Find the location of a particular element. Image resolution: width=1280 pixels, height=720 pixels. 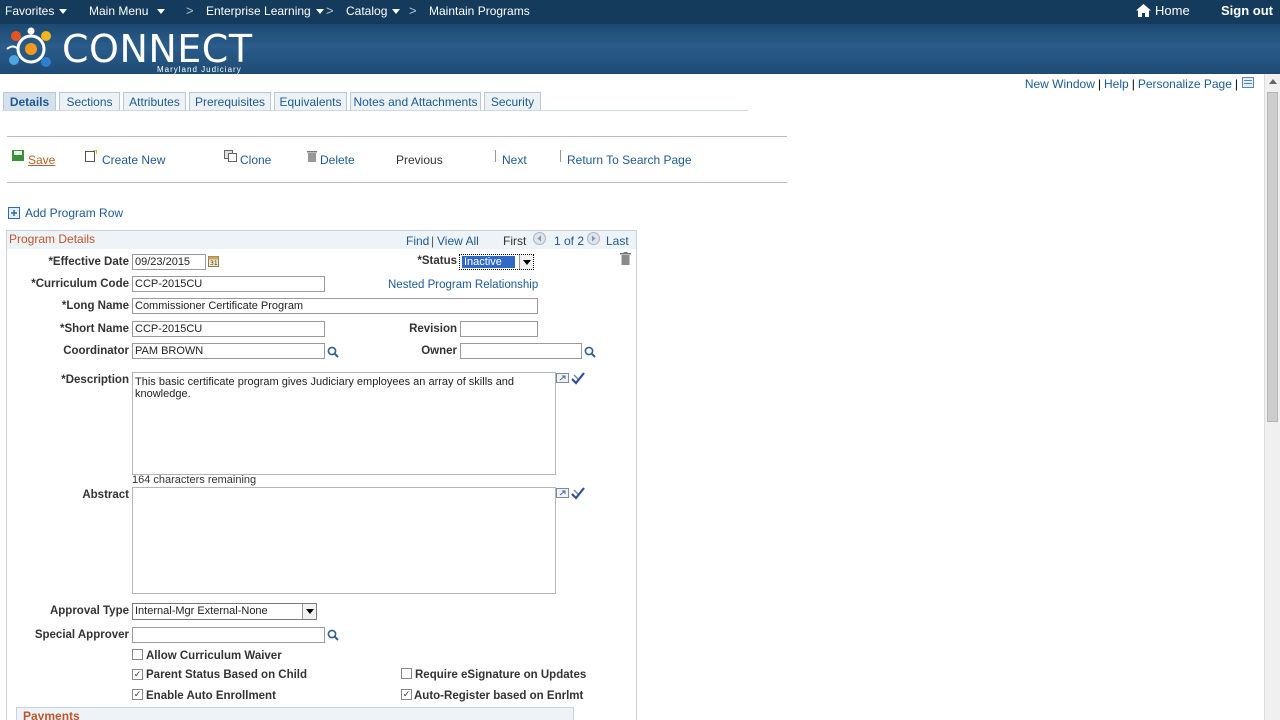

tab-notes-and-attachments: Notes and Attachments is located at coordinates (415, 101).